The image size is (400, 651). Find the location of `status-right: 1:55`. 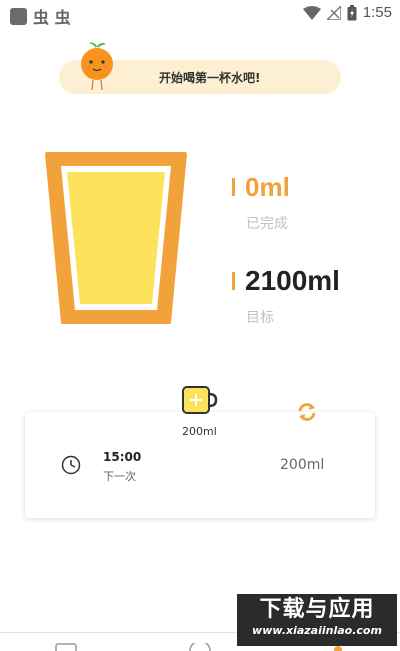

status-right: 1:55 is located at coordinates (347, 12).